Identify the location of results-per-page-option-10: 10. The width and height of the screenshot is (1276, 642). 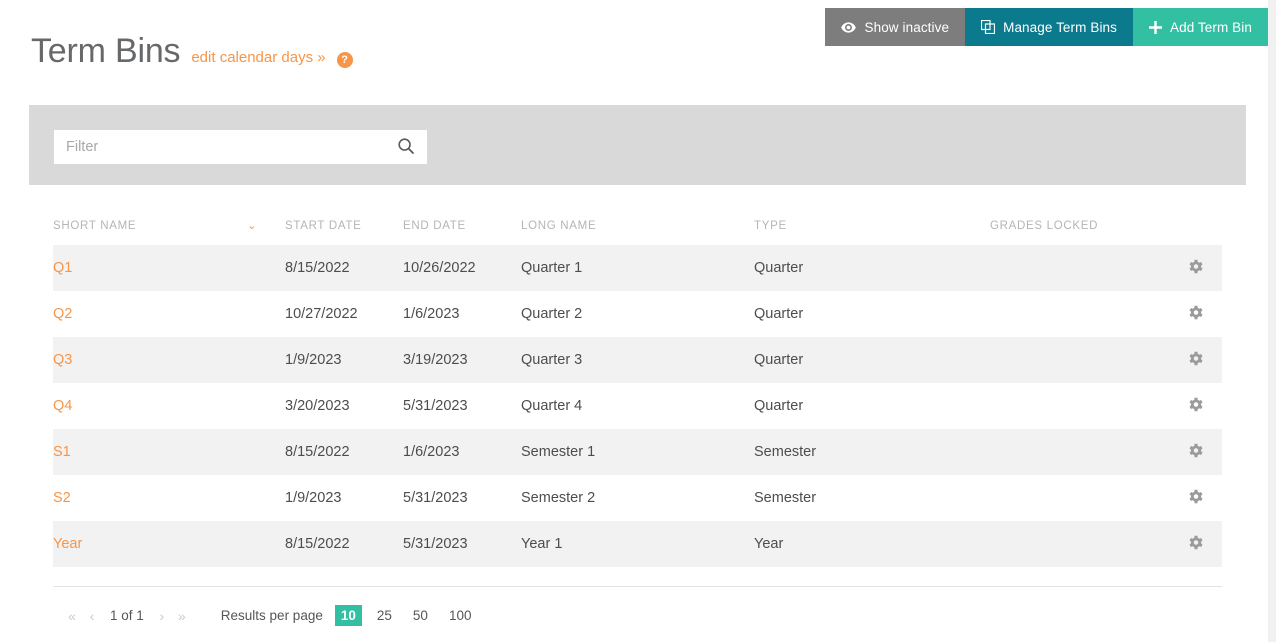
(348, 615).